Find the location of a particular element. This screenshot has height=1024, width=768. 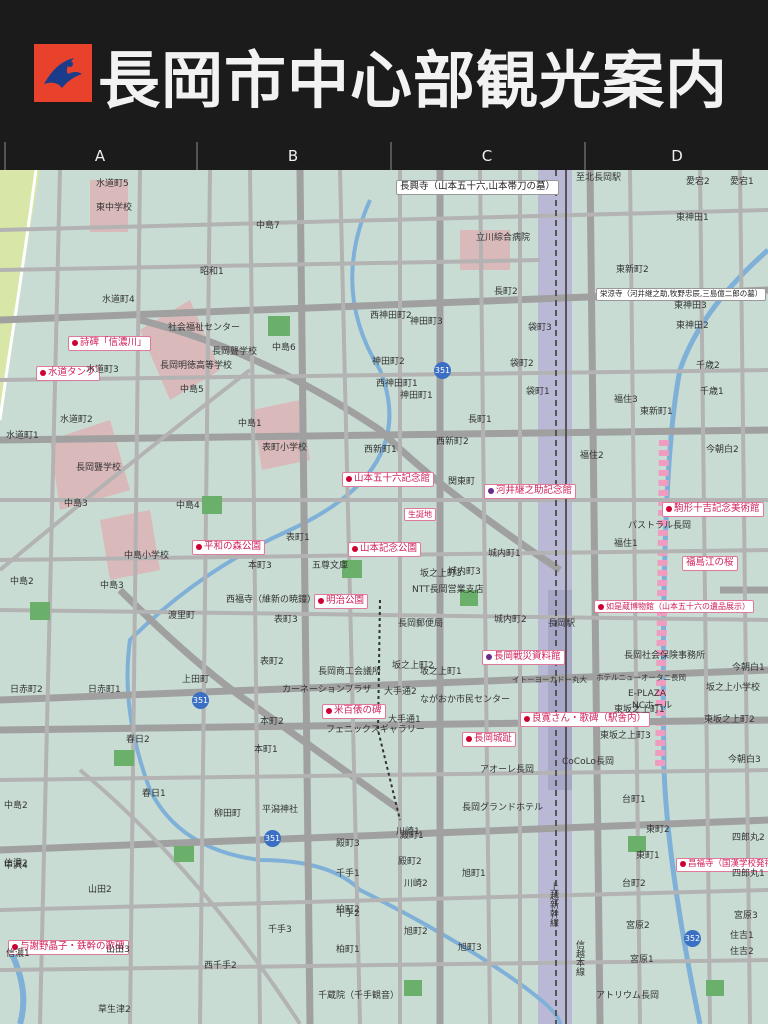

district-label: 草生津2 is located at coordinates (114, 1010).